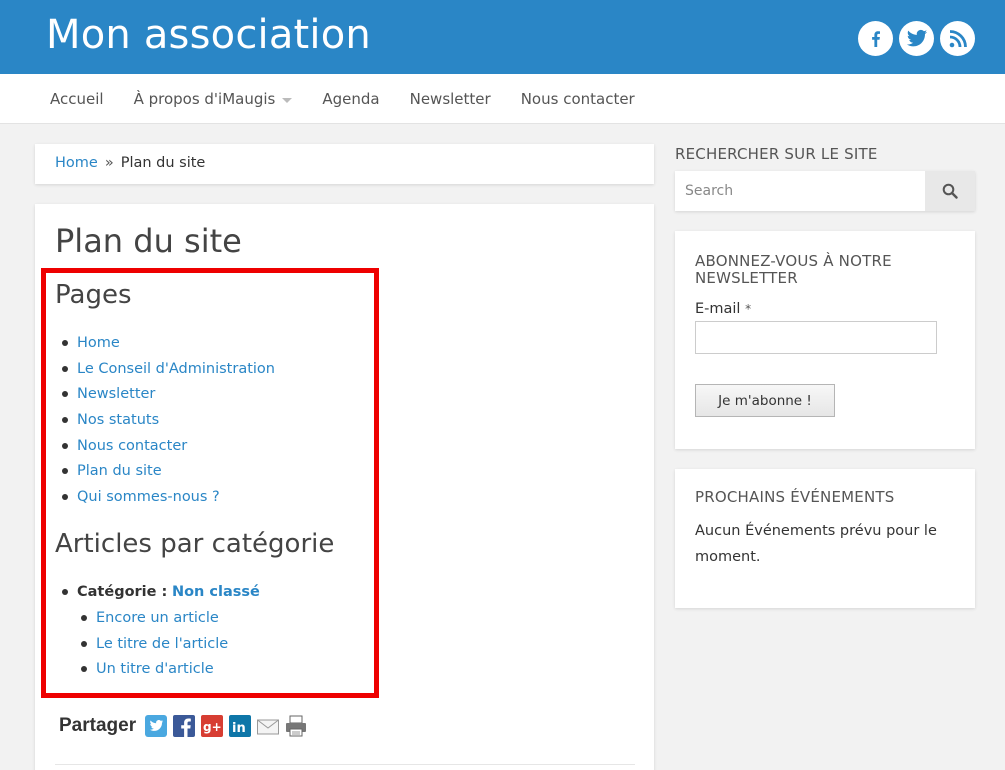 Image resolution: width=1005 pixels, height=770 pixels. What do you see at coordinates (287, 100) in the screenshot?
I see `chevron-down-icon` at bounding box center [287, 100].